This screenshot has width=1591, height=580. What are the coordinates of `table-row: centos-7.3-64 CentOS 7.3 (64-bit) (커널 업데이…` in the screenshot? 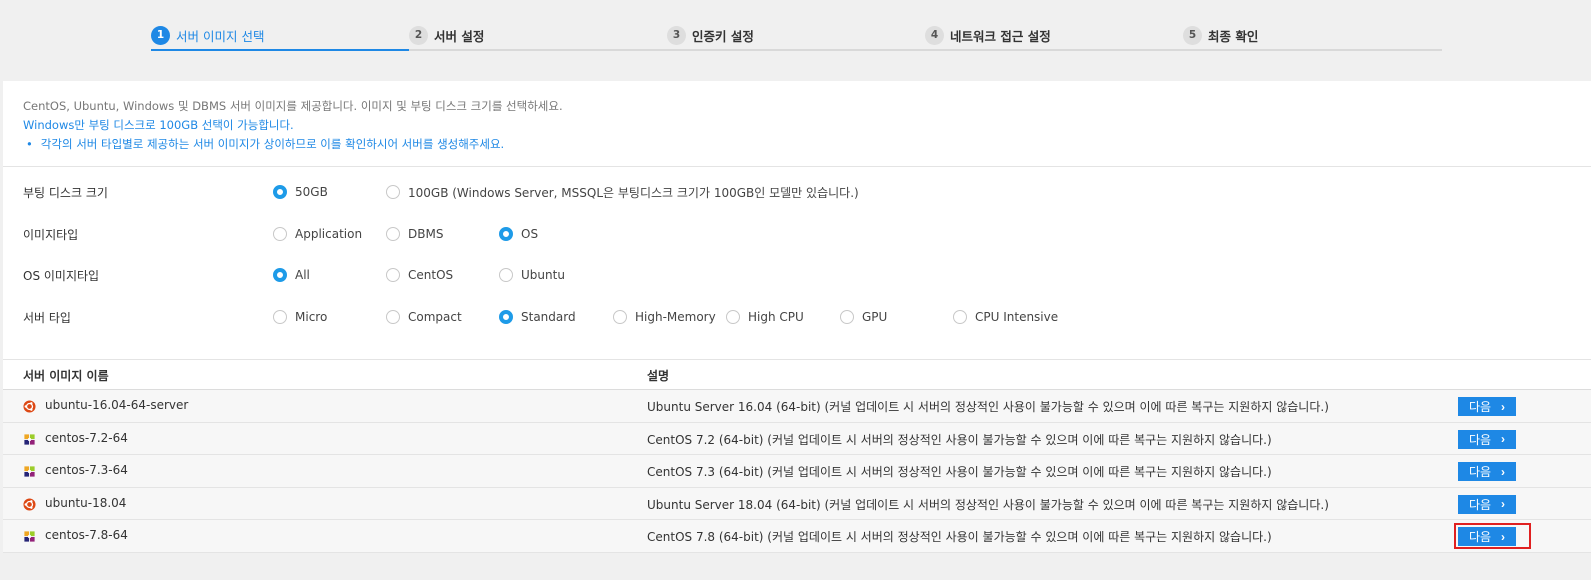 It's located at (797, 471).